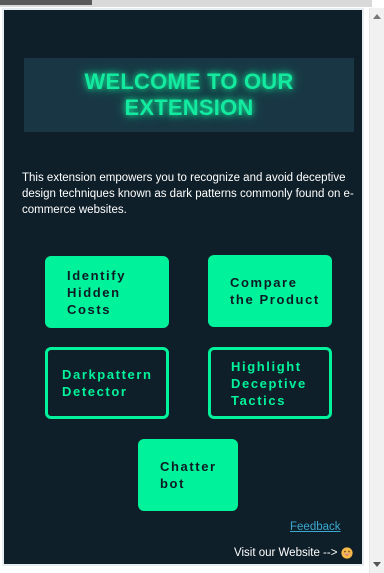 The height and width of the screenshot is (573, 384). I want to click on scrollbar-thumb, so click(377, 290).